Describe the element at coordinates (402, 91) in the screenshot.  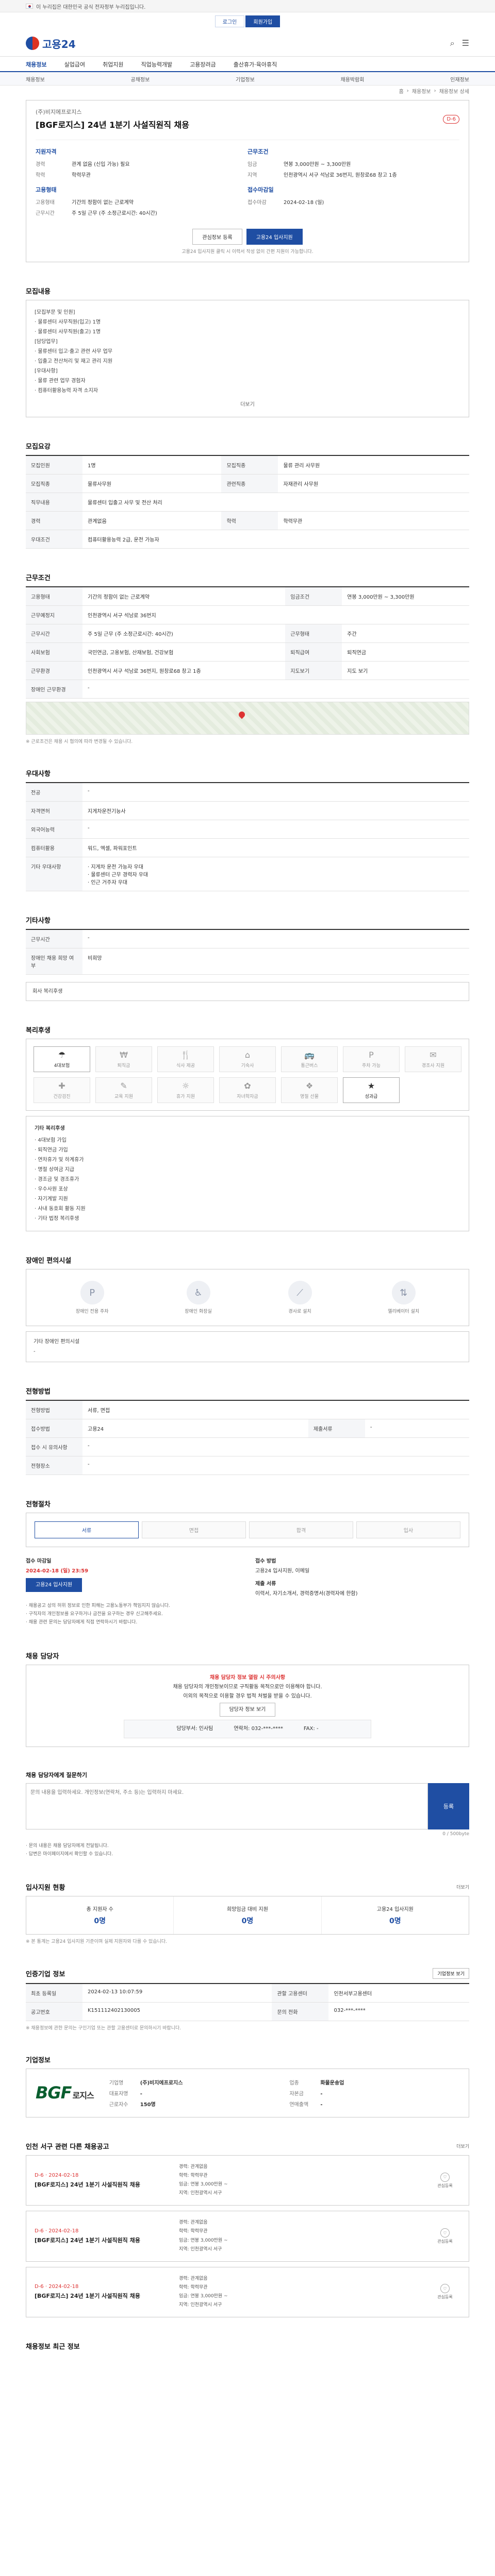
I see `breadcrumb-item: 홈` at that location.